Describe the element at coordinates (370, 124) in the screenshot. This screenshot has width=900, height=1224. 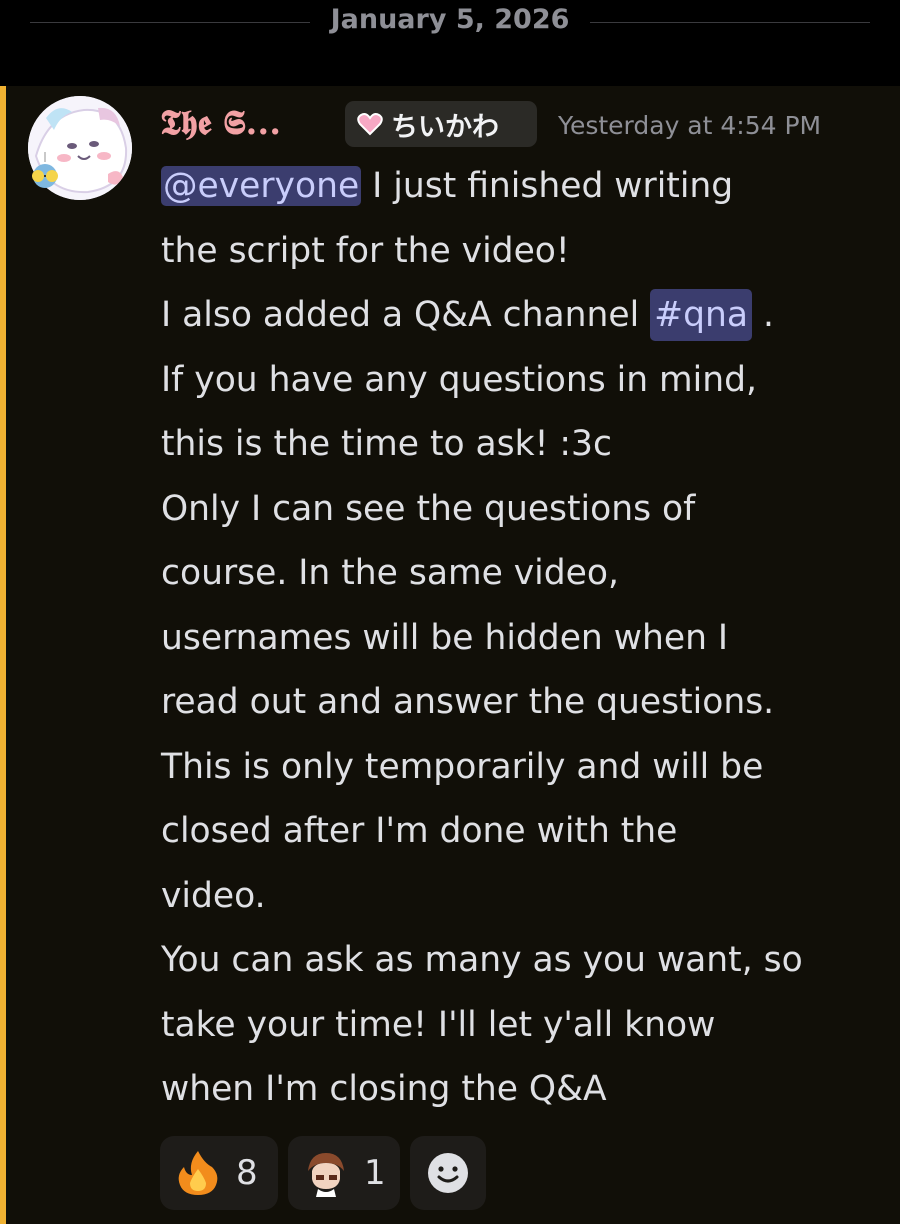
I see `heart-icon` at that location.